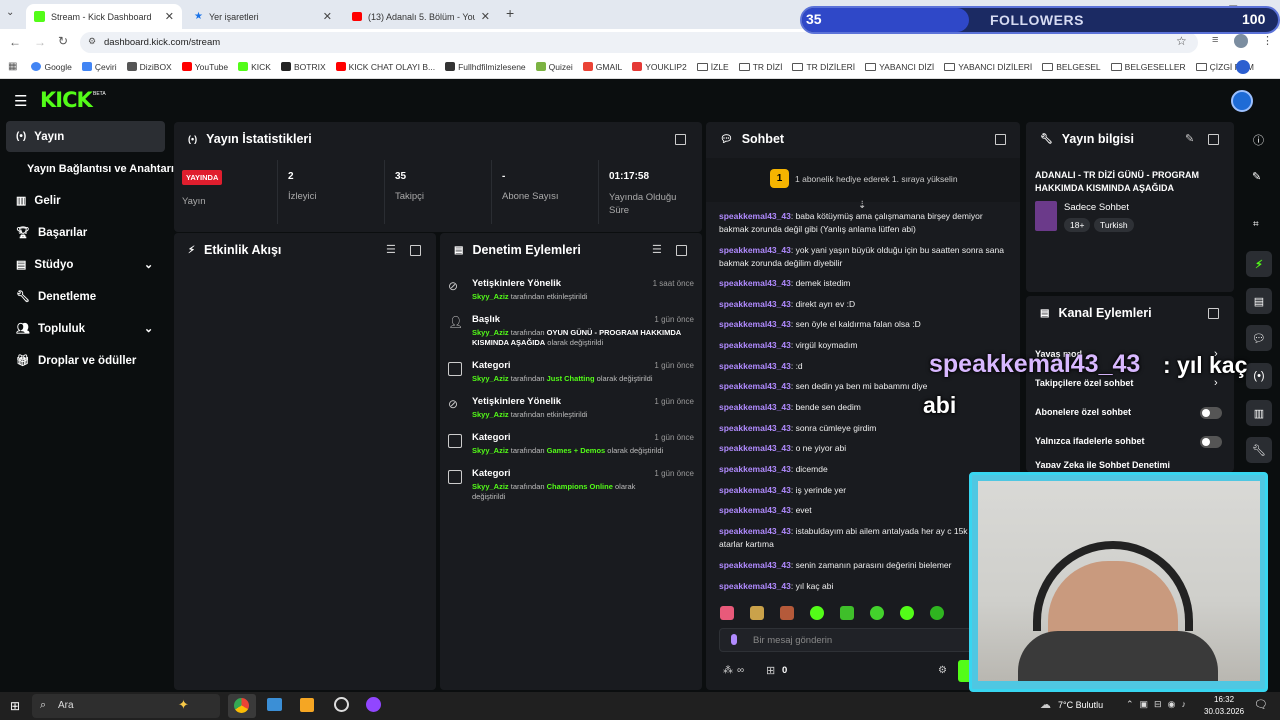 This screenshot has width=1280, height=720. What do you see at coordinates (91, 168) in the screenshot?
I see `sidebar-item-stream-key: Yayın Bağlantısı ve Anahtarı` at bounding box center [91, 168].